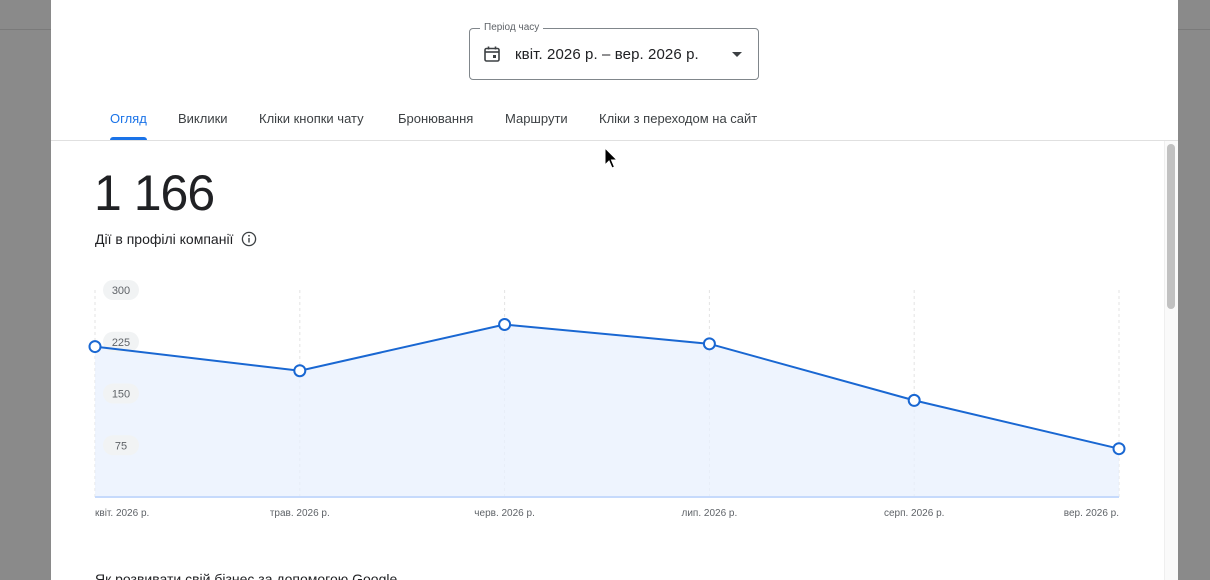  I want to click on tab-chat-clicks: Кліки кнопки чату, so click(311, 118).